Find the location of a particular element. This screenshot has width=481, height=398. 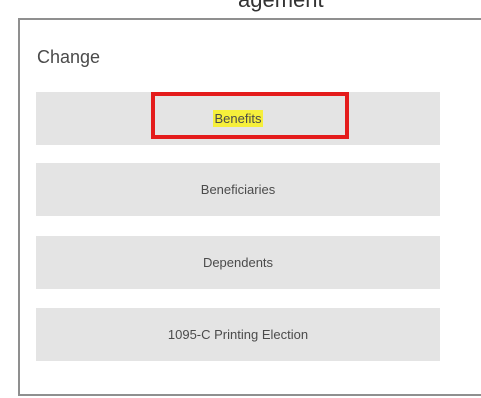

beneficiaries-button-label: Beneficiaries is located at coordinates (238, 189).